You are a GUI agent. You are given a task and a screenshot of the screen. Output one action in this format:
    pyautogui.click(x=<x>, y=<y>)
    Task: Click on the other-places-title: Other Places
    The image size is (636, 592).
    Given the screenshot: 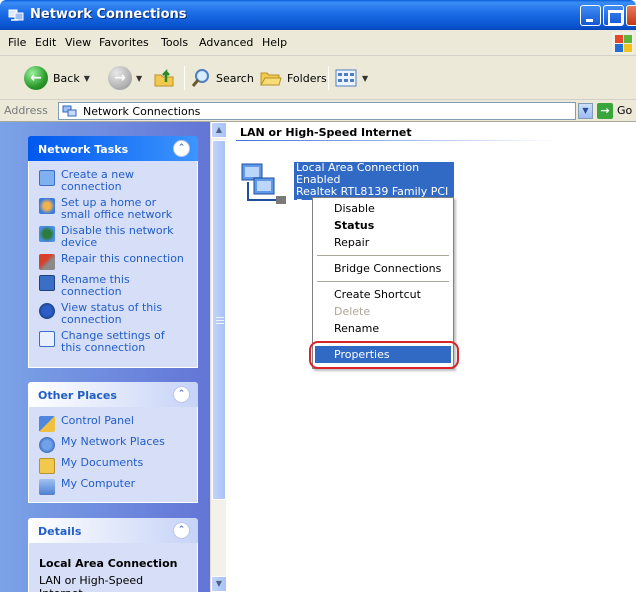 What is the action you would take?
    pyautogui.click(x=77, y=395)
    